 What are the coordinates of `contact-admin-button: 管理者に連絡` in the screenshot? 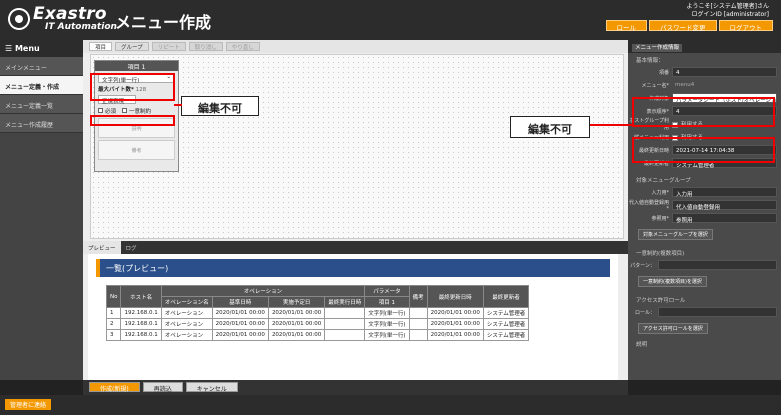 It's located at (28, 404).